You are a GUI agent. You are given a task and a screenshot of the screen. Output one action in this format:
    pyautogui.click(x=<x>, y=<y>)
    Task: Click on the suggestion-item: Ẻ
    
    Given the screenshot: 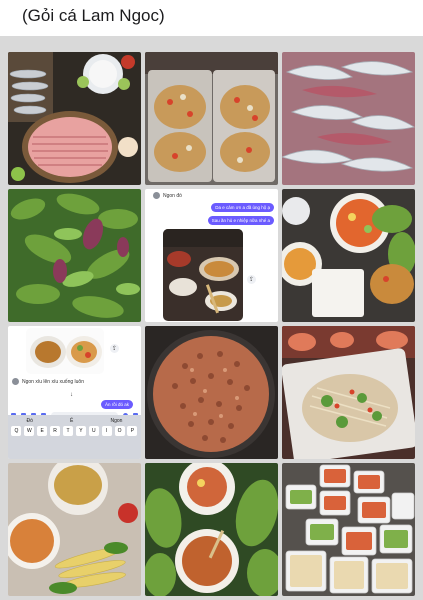 What is the action you would take?
    pyautogui.click(x=71, y=421)
    